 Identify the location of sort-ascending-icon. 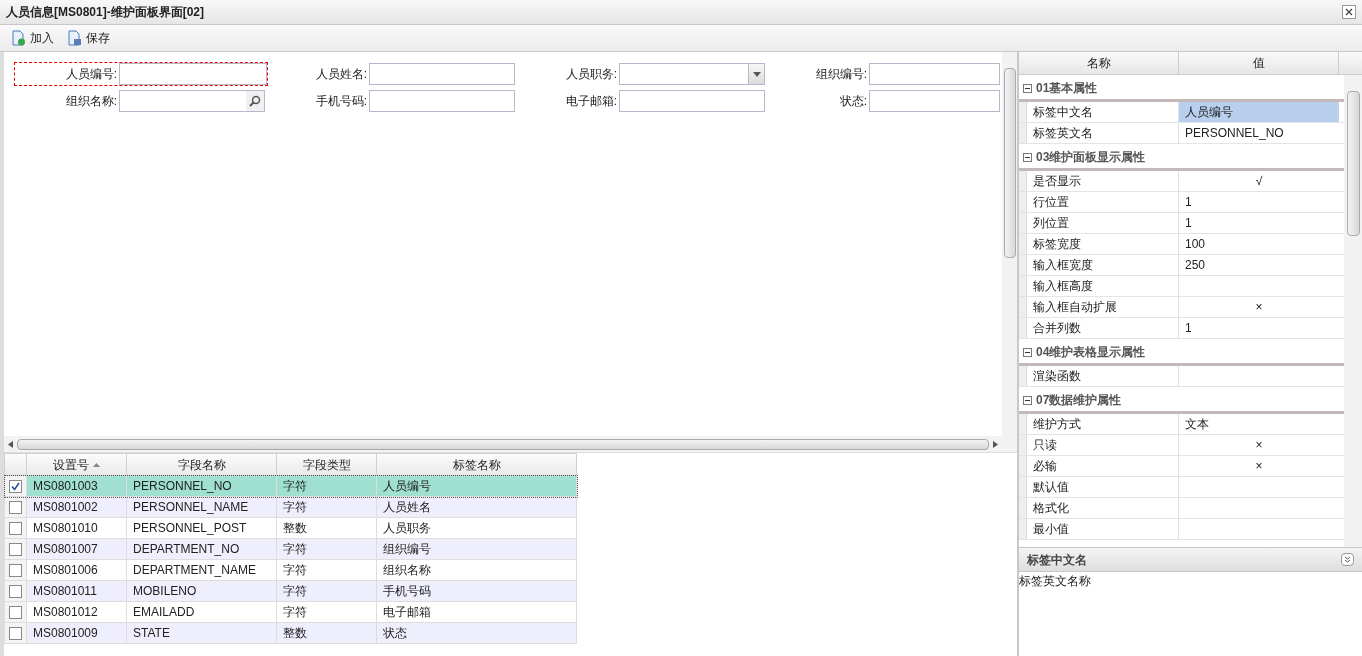
(96, 464).